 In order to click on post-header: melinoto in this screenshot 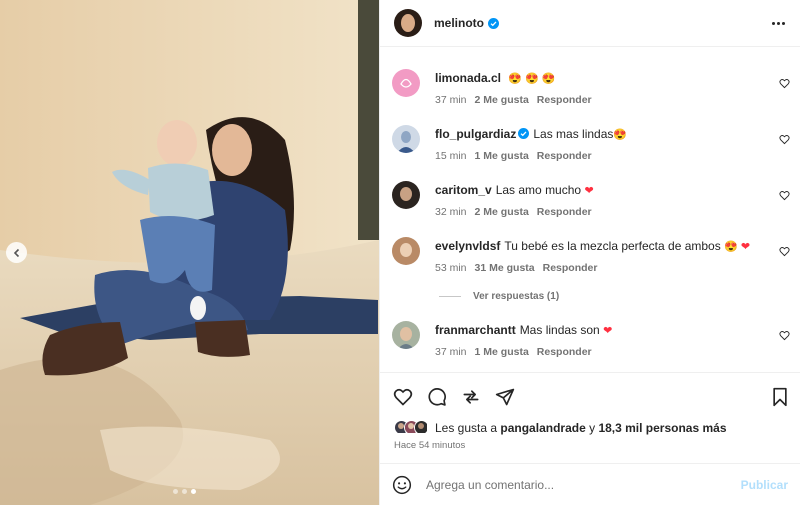, I will do `click(590, 23)`.